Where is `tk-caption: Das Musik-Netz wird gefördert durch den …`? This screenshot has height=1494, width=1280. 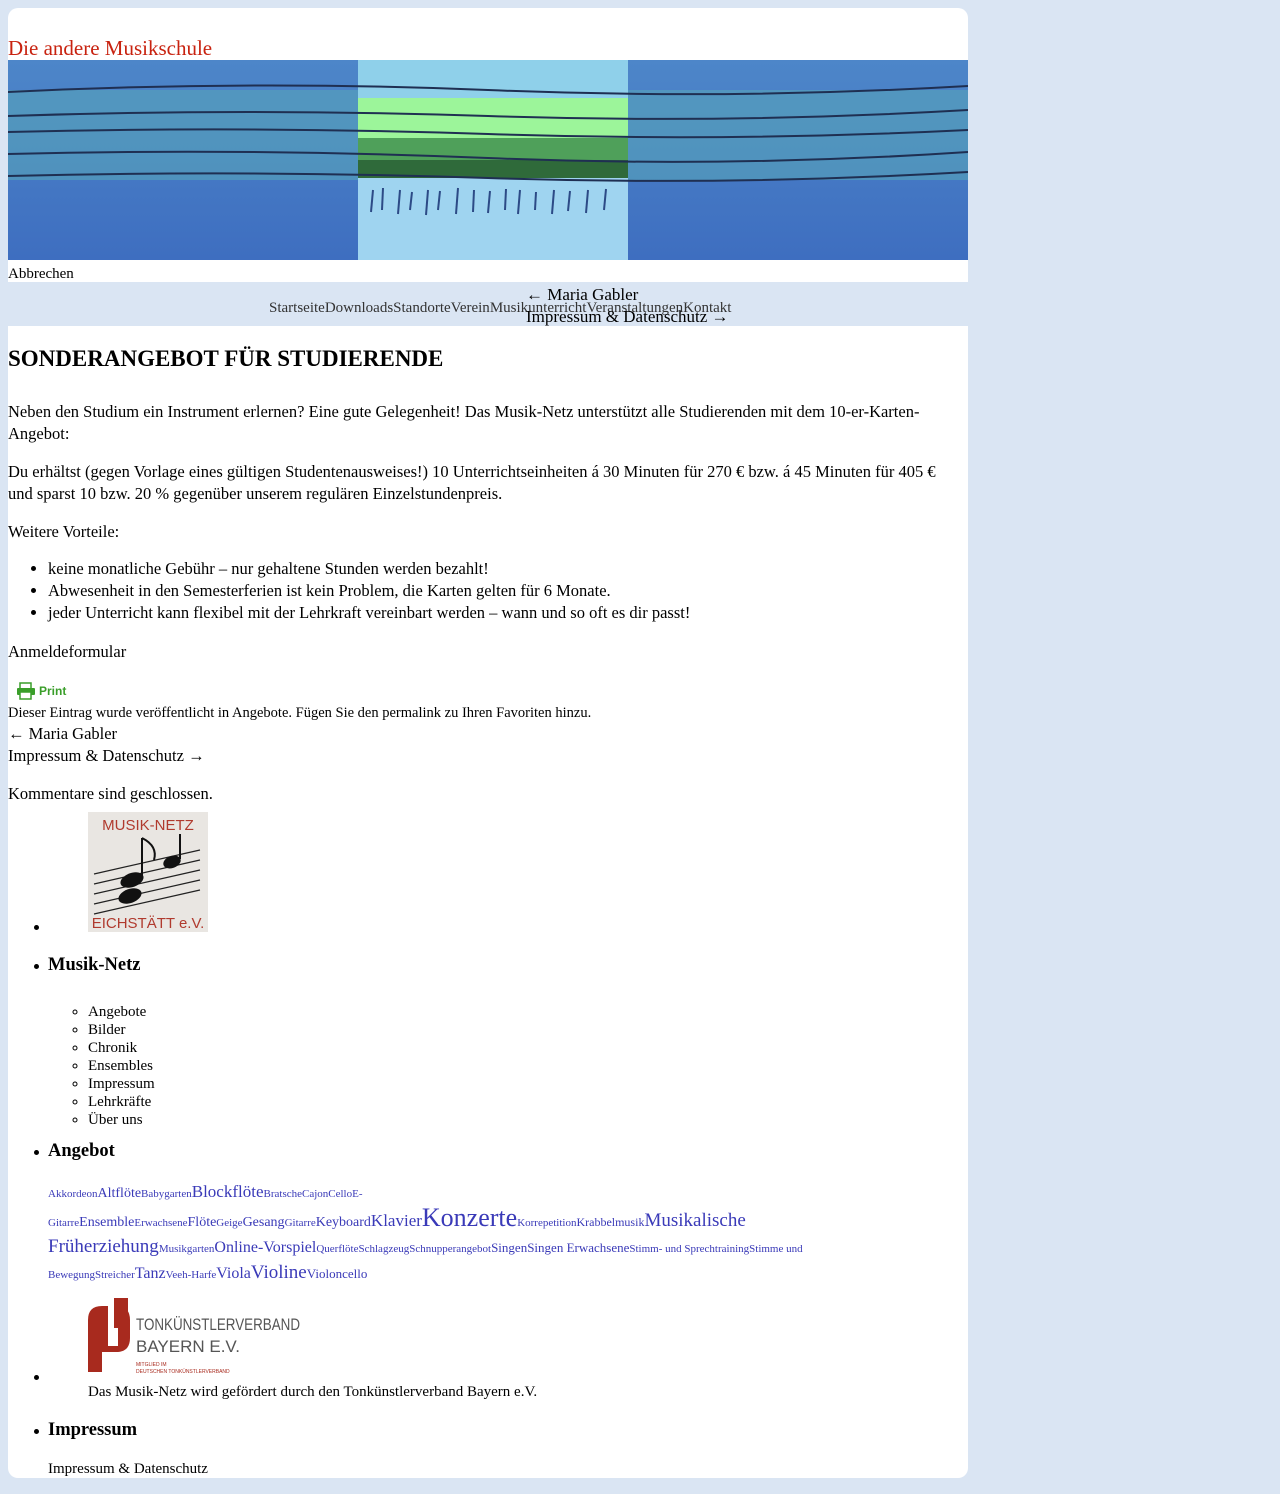
tk-caption: Das Musik-Netz wird gefördert durch den … is located at coordinates (313, 1392).